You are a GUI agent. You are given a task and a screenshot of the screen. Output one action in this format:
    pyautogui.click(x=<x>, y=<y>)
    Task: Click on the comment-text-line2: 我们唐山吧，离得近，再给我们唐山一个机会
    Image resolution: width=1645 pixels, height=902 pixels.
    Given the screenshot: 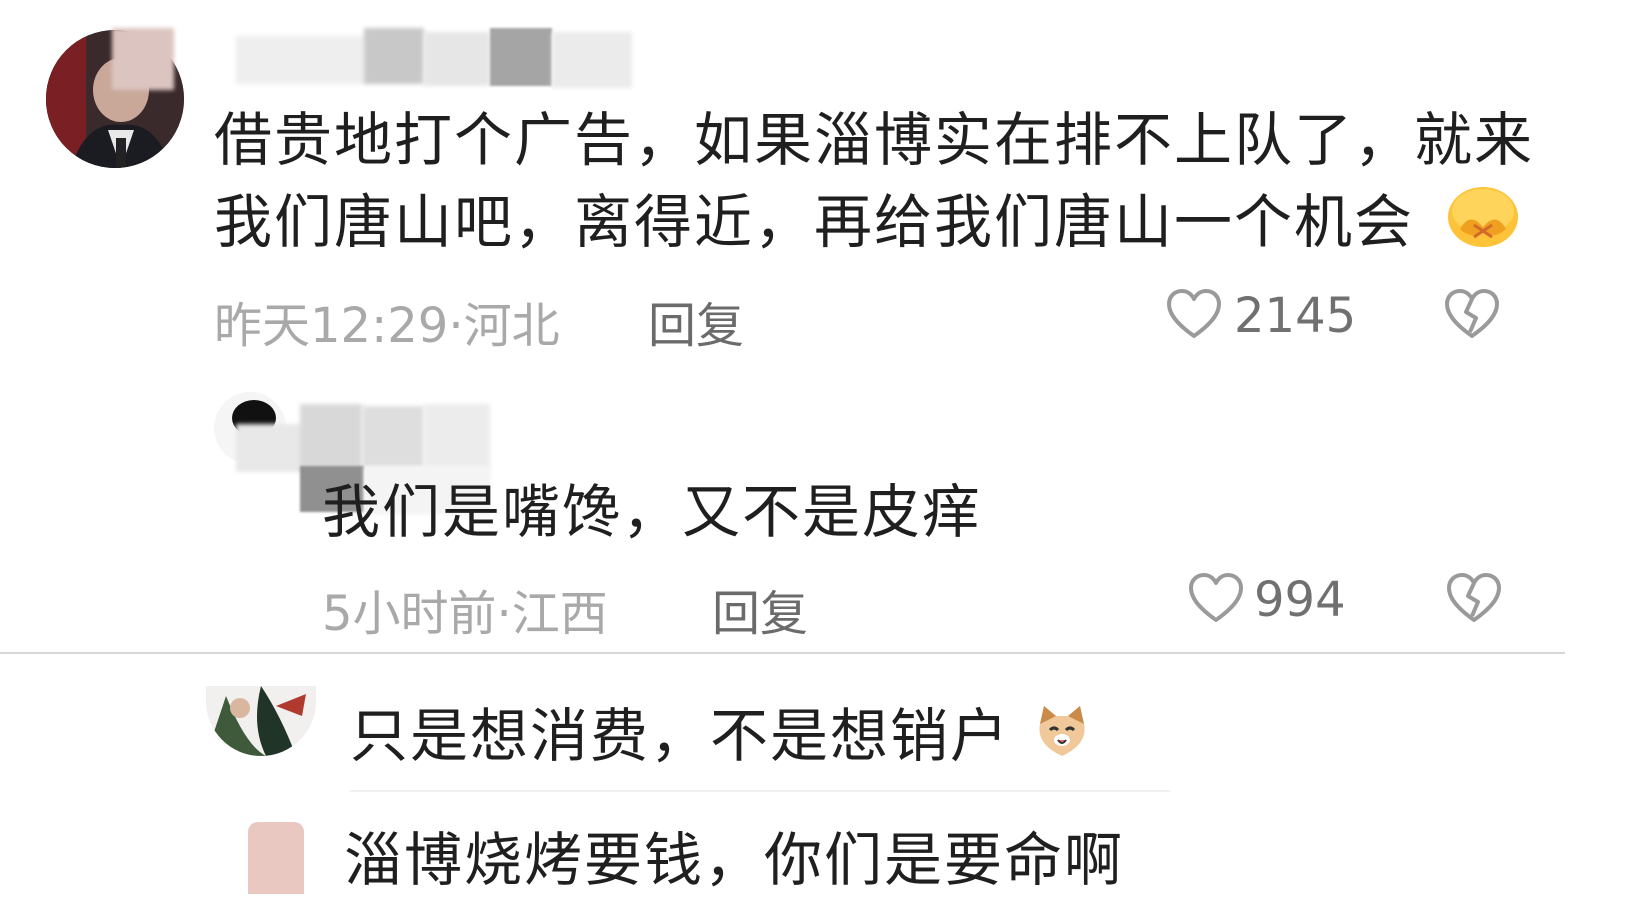 What is the action you would take?
    pyautogui.click(x=867, y=225)
    